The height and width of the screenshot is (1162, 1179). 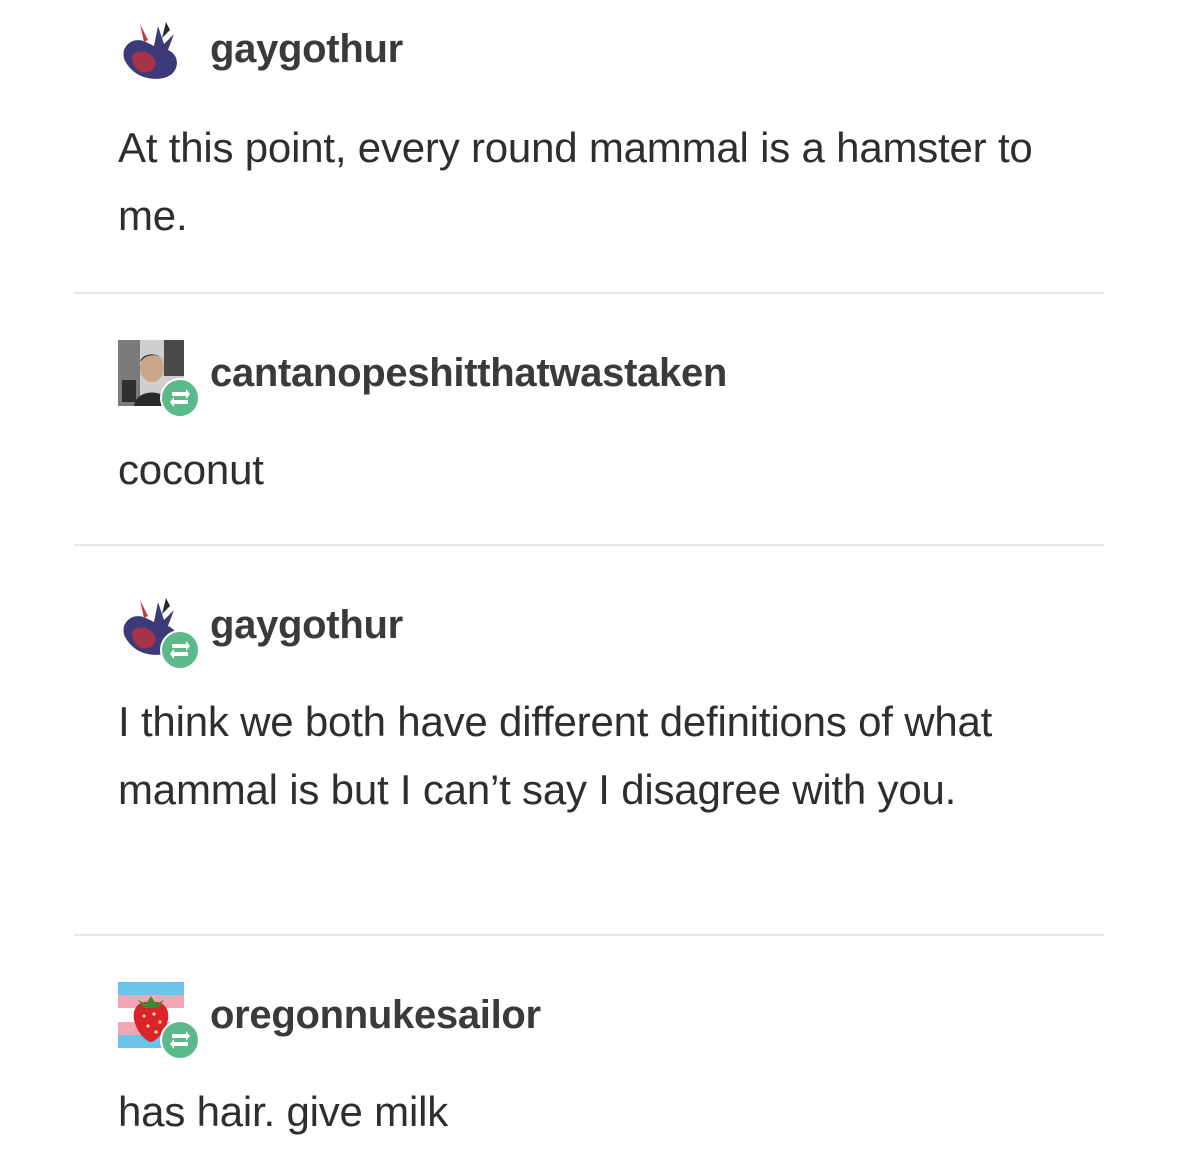 What do you see at coordinates (283, 1111) in the screenshot?
I see `post-text: has hair. give milk` at bounding box center [283, 1111].